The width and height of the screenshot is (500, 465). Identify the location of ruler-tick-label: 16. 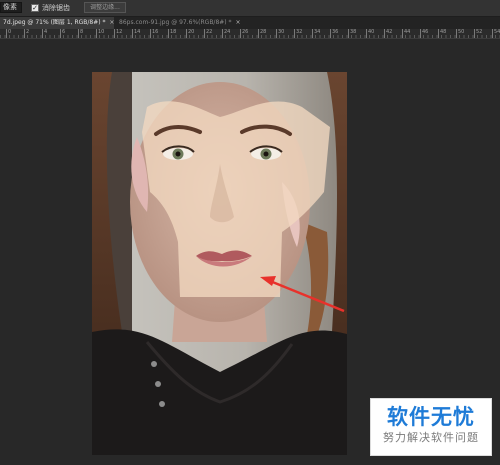
(154, 33).